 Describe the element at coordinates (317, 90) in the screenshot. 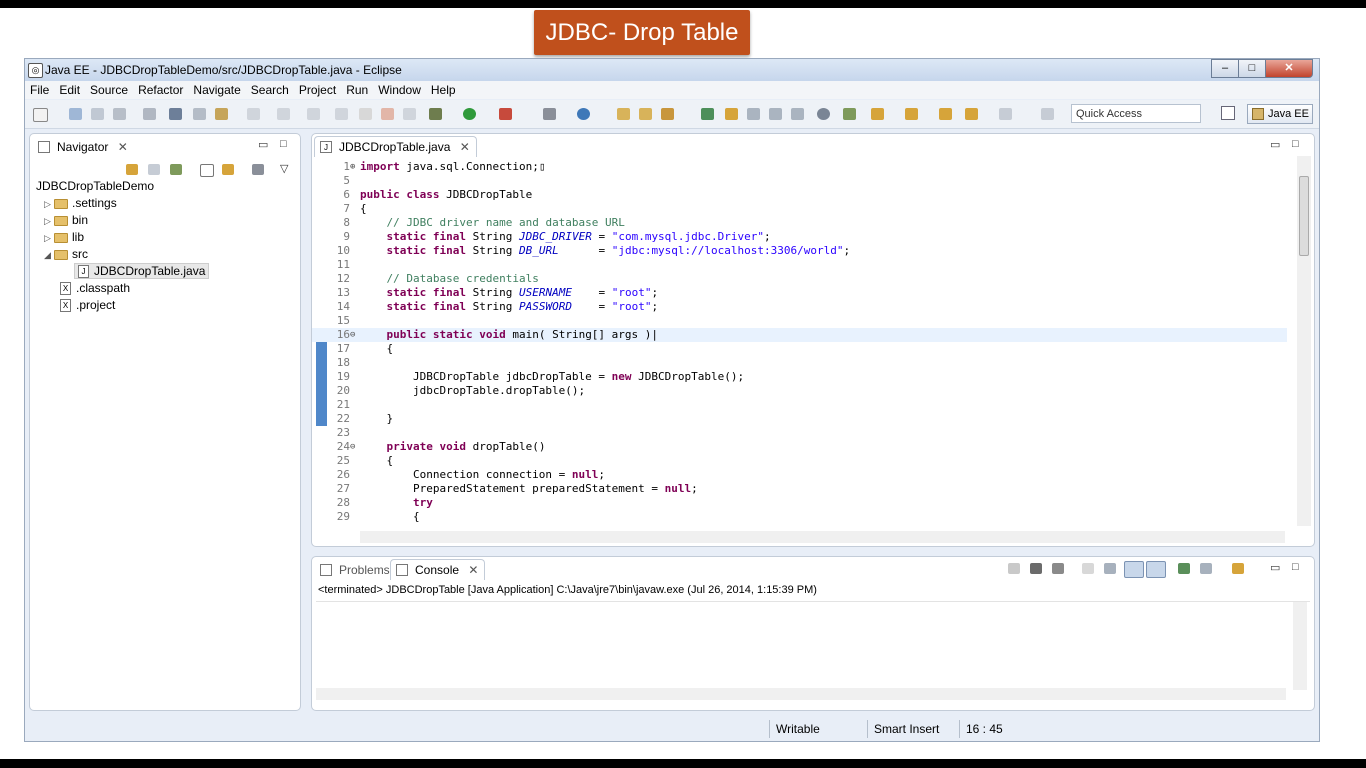

I see `menu-project: Project` at that location.